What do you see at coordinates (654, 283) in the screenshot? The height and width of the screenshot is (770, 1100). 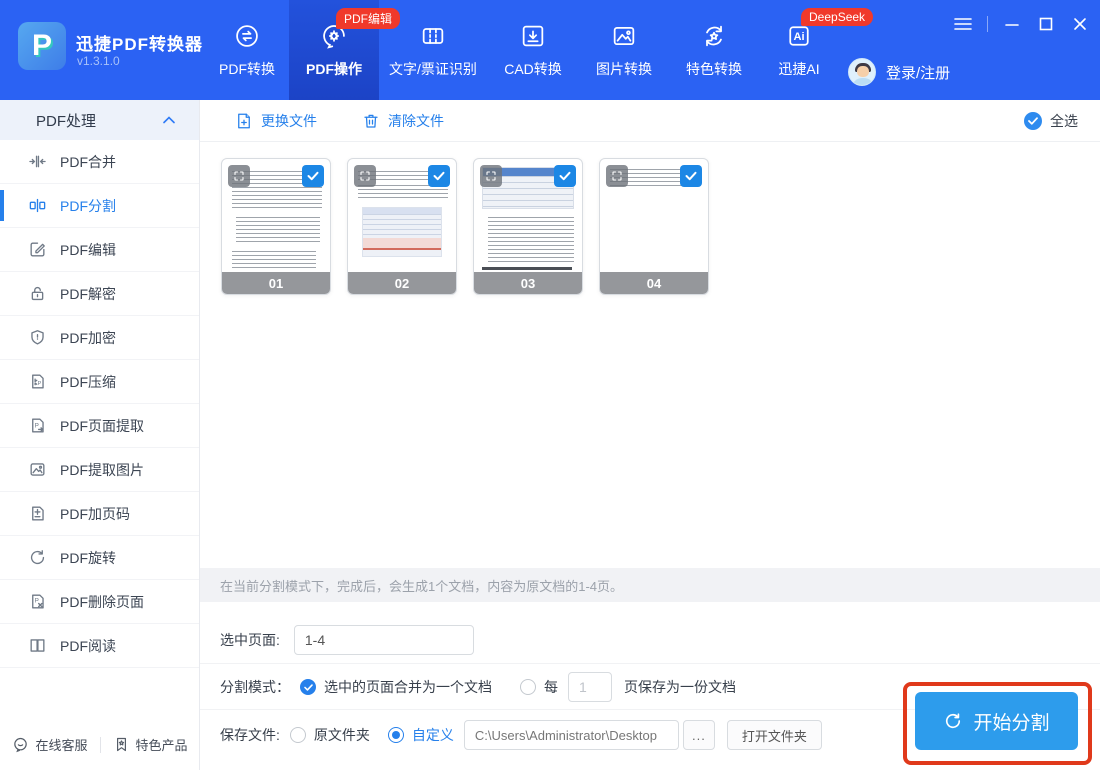 I see `page-number-badge: 04` at bounding box center [654, 283].